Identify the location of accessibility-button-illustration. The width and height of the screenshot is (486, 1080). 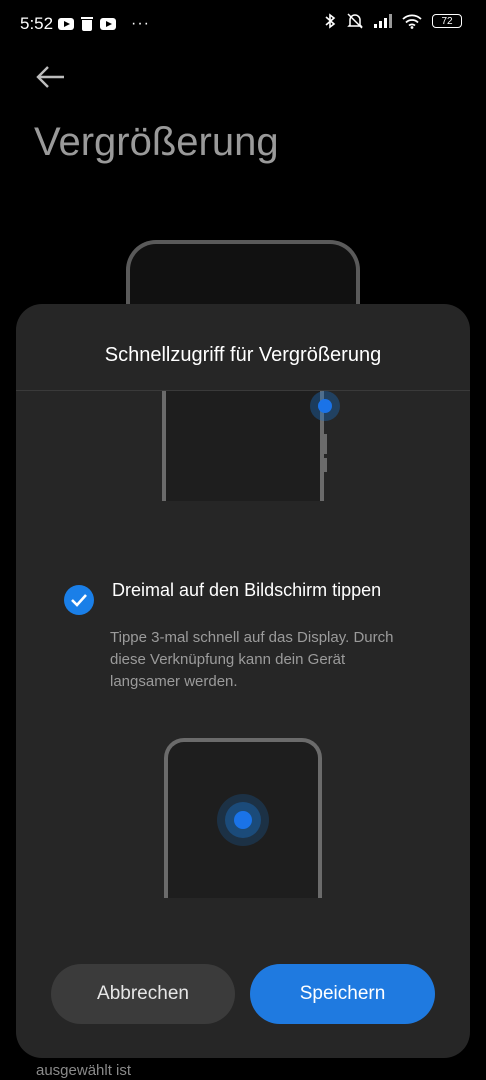
(243, 446).